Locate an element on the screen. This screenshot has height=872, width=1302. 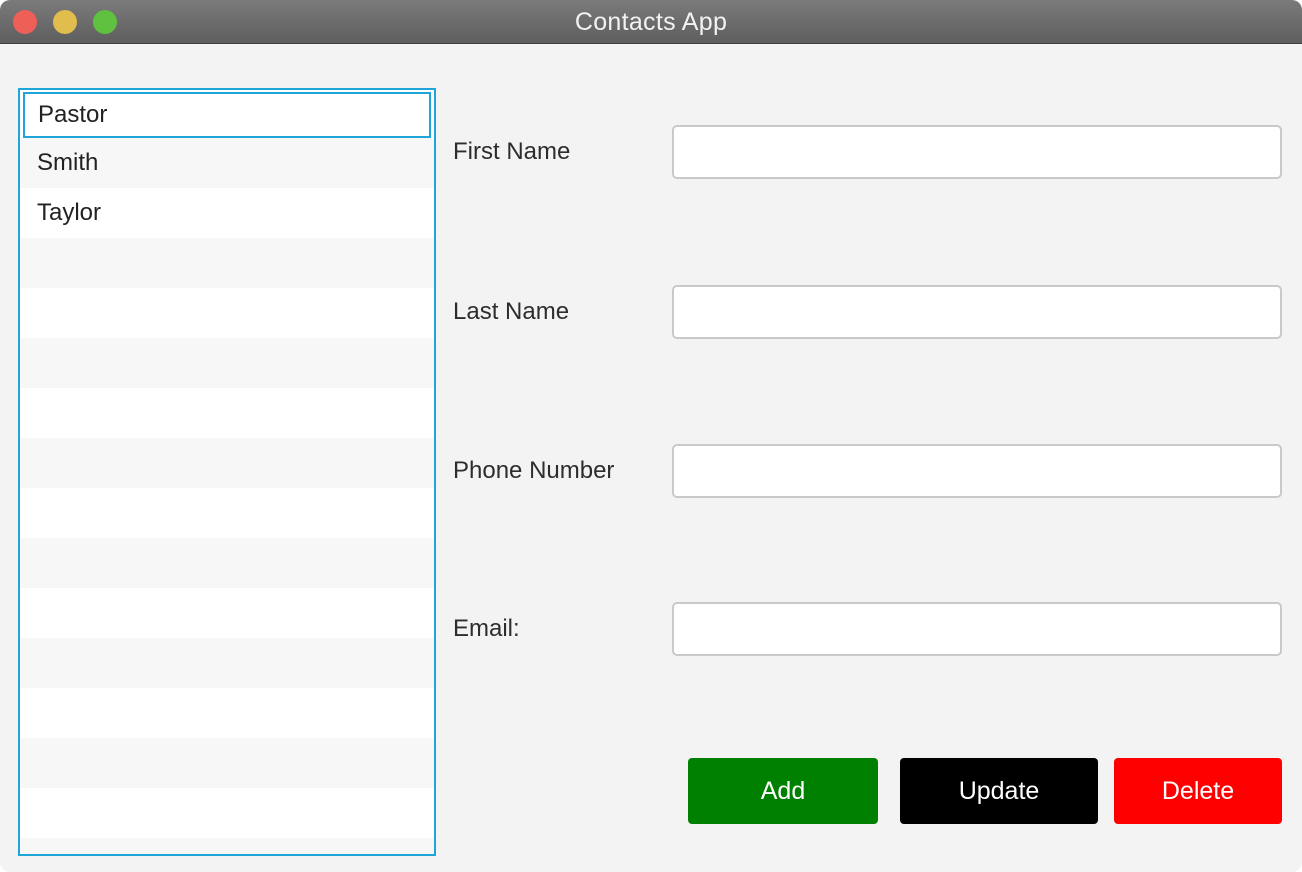
list-item: Pastor is located at coordinates (227, 115).